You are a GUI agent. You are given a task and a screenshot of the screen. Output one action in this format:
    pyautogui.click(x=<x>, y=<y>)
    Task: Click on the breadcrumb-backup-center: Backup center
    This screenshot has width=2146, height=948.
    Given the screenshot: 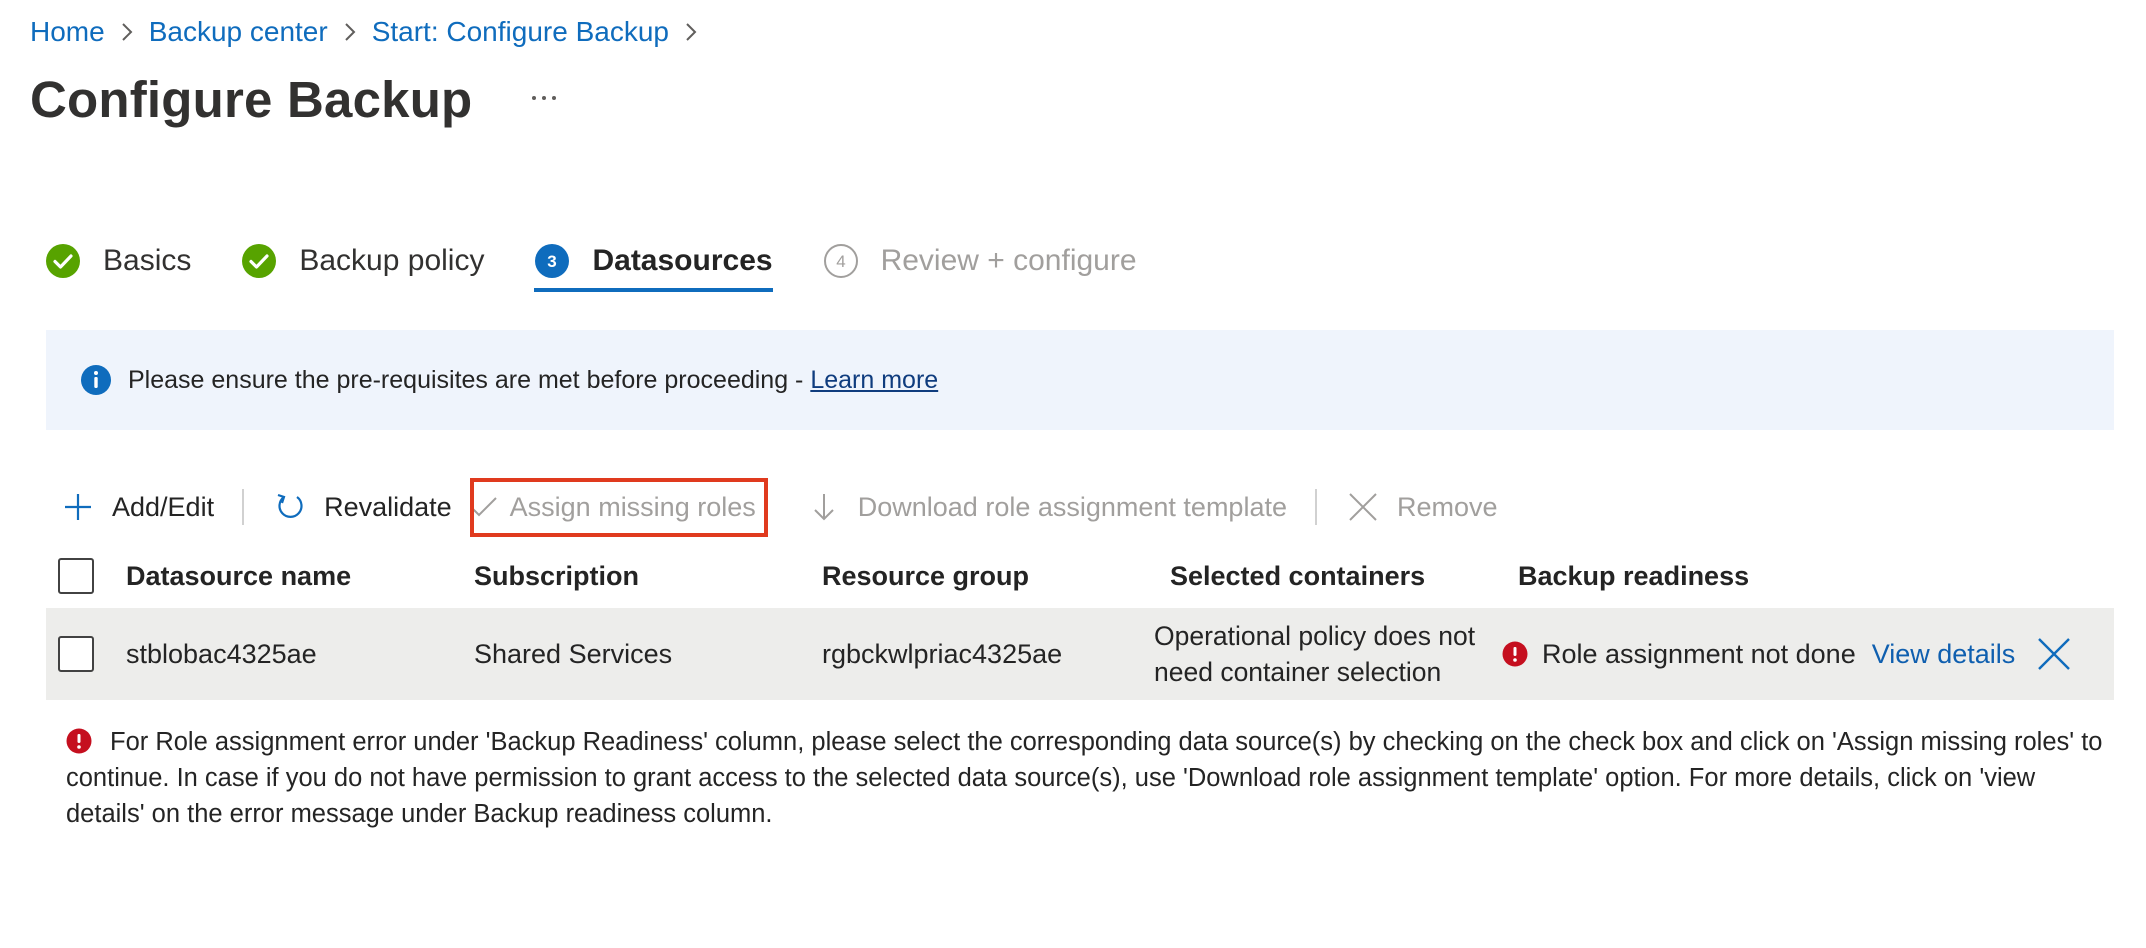 What is the action you would take?
    pyautogui.click(x=238, y=32)
    